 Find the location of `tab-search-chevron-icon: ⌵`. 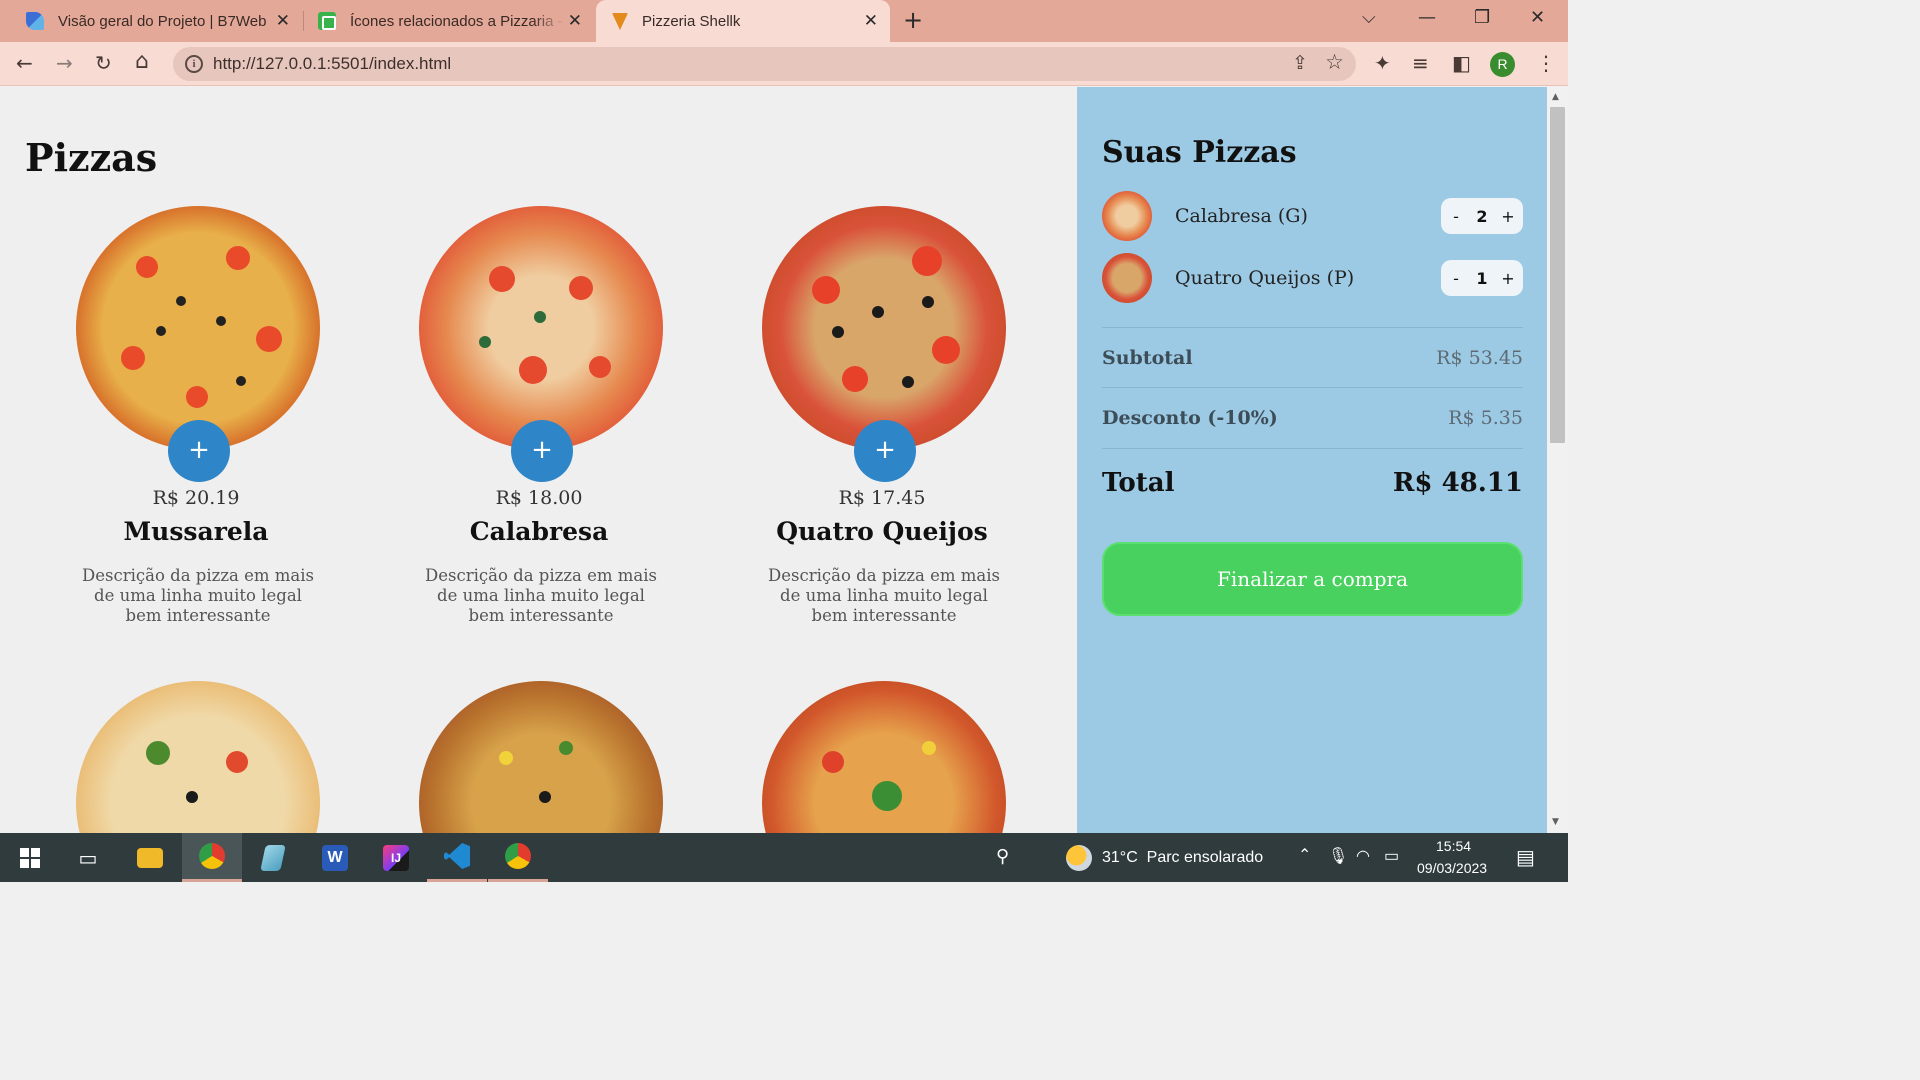

tab-search-chevron-icon: ⌵ is located at coordinates (1369, 17).